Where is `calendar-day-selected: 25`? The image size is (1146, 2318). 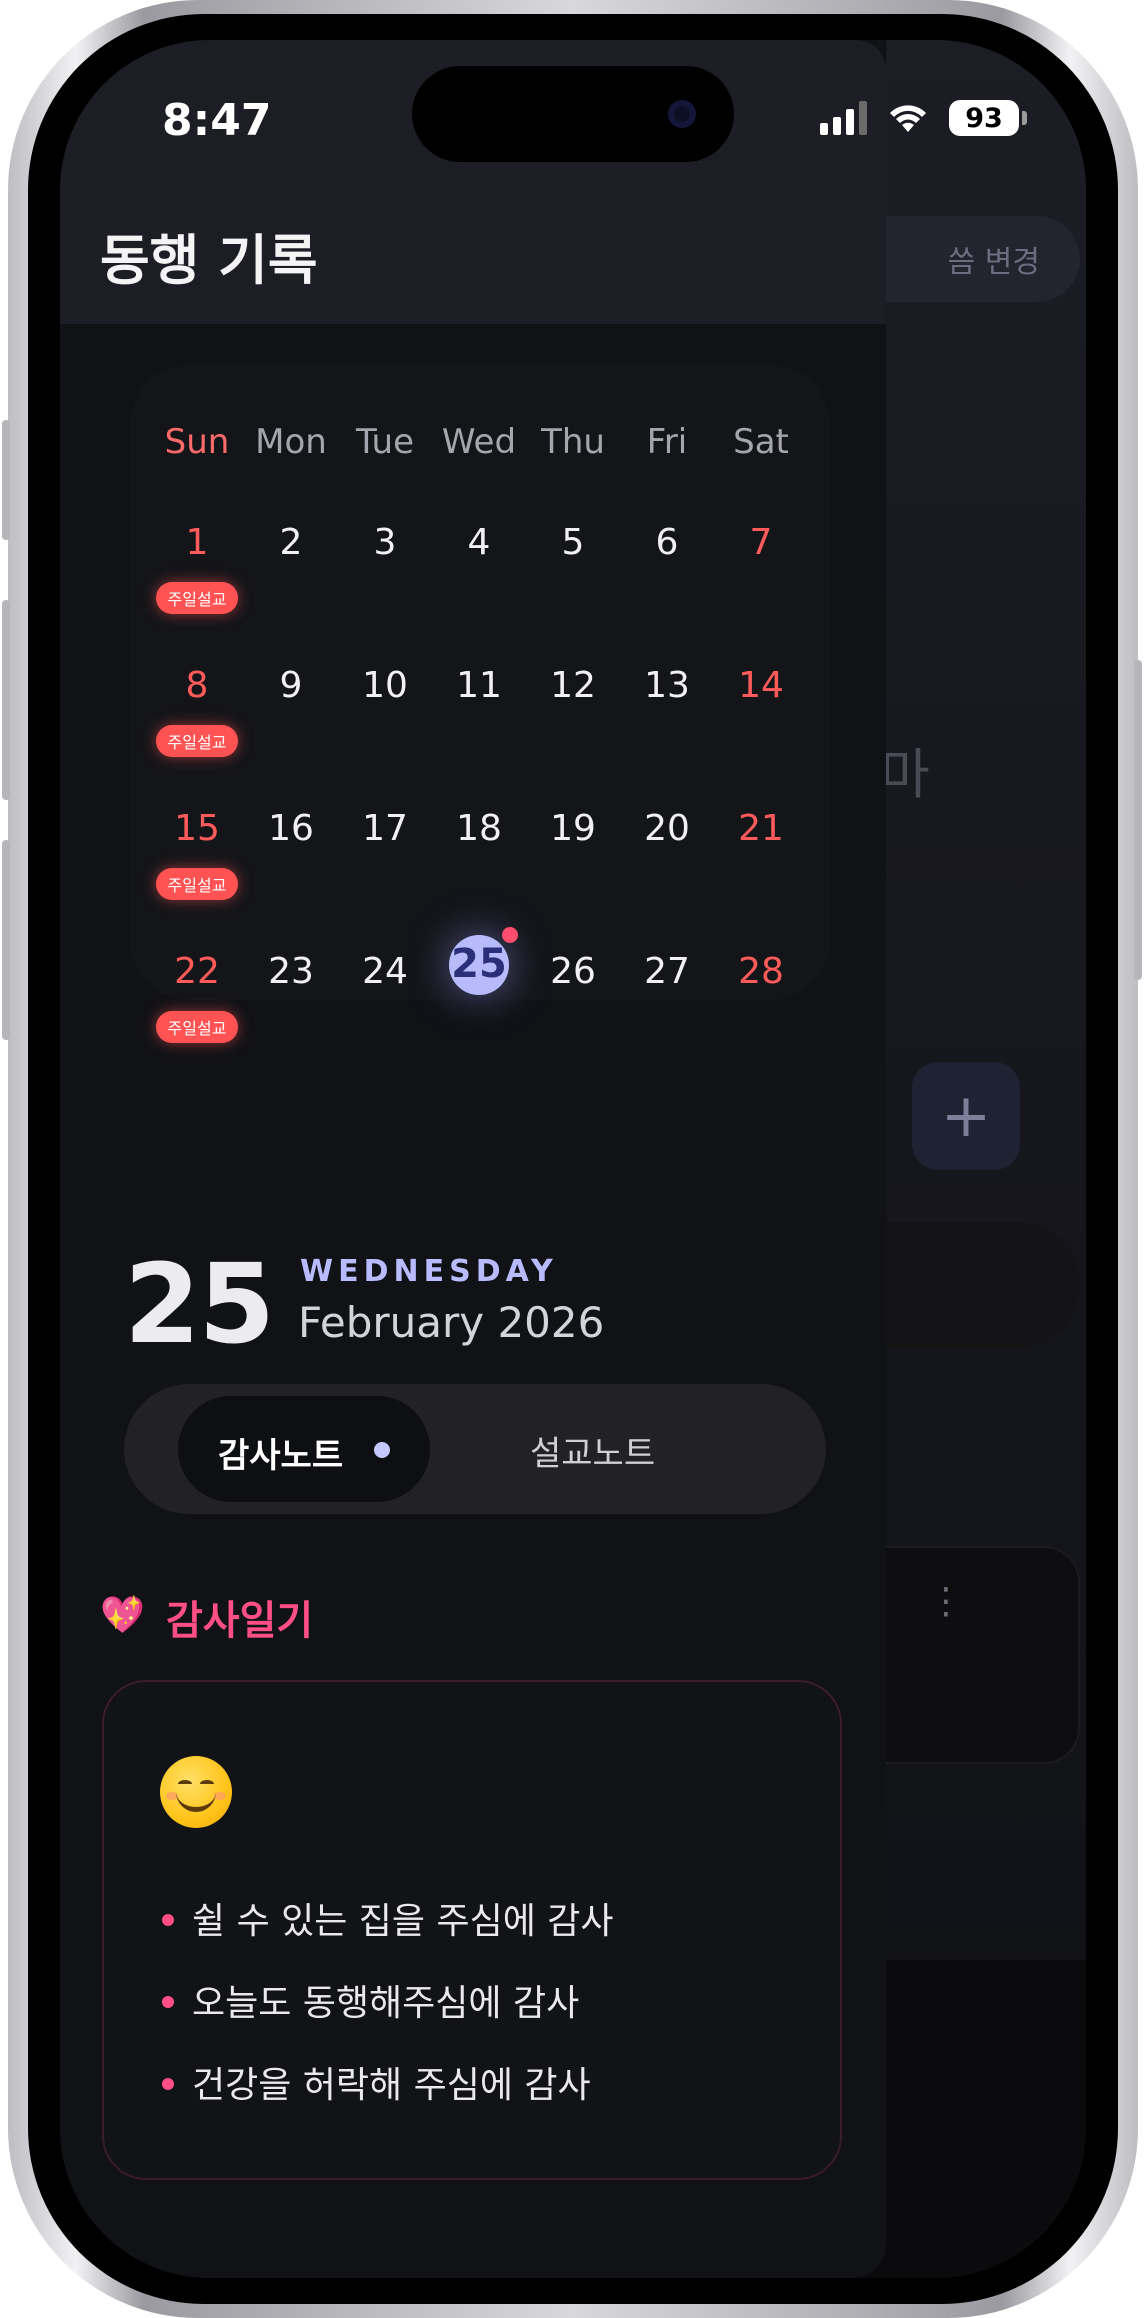 calendar-day-selected: 25 is located at coordinates (479, 999).